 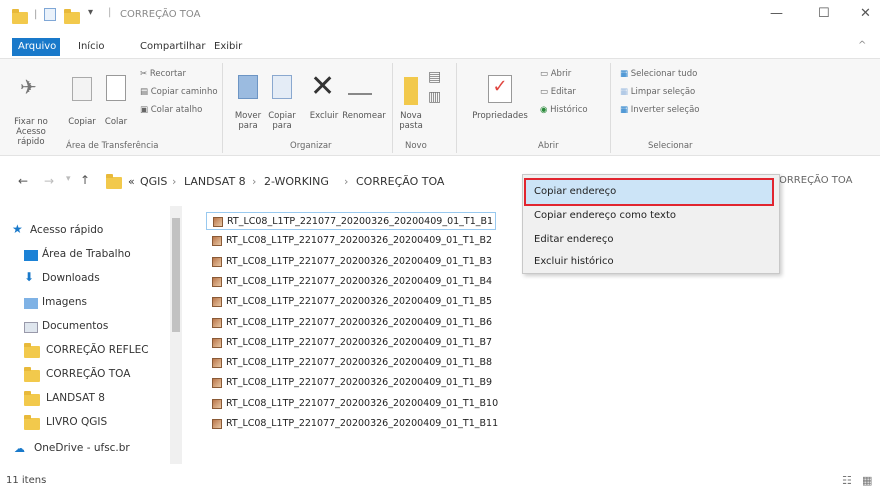 I want to click on clear-selection-button: ▦ Limpar seleção, so click(x=657, y=92).